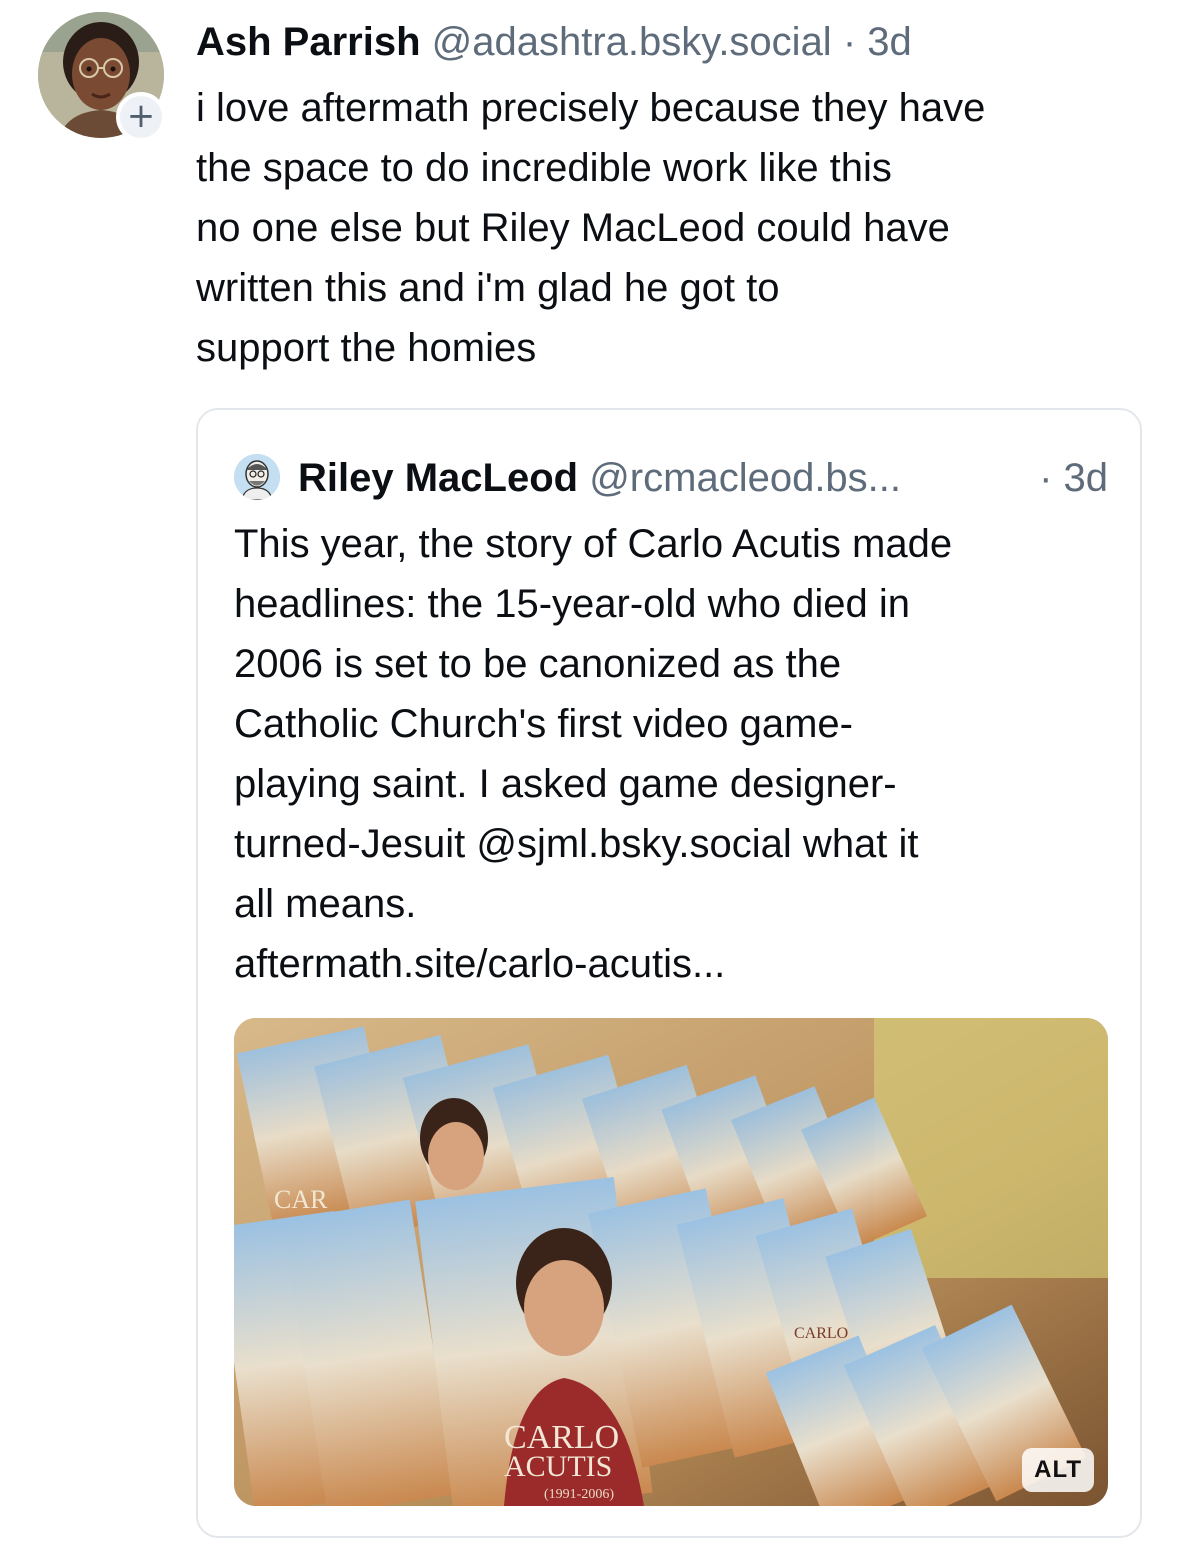 Image resolution: width=1180 pixels, height=1547 pixels. Describe the element at coordinates (257, 477) in the screenshot. I see `quoted-author-avatar` at that location.